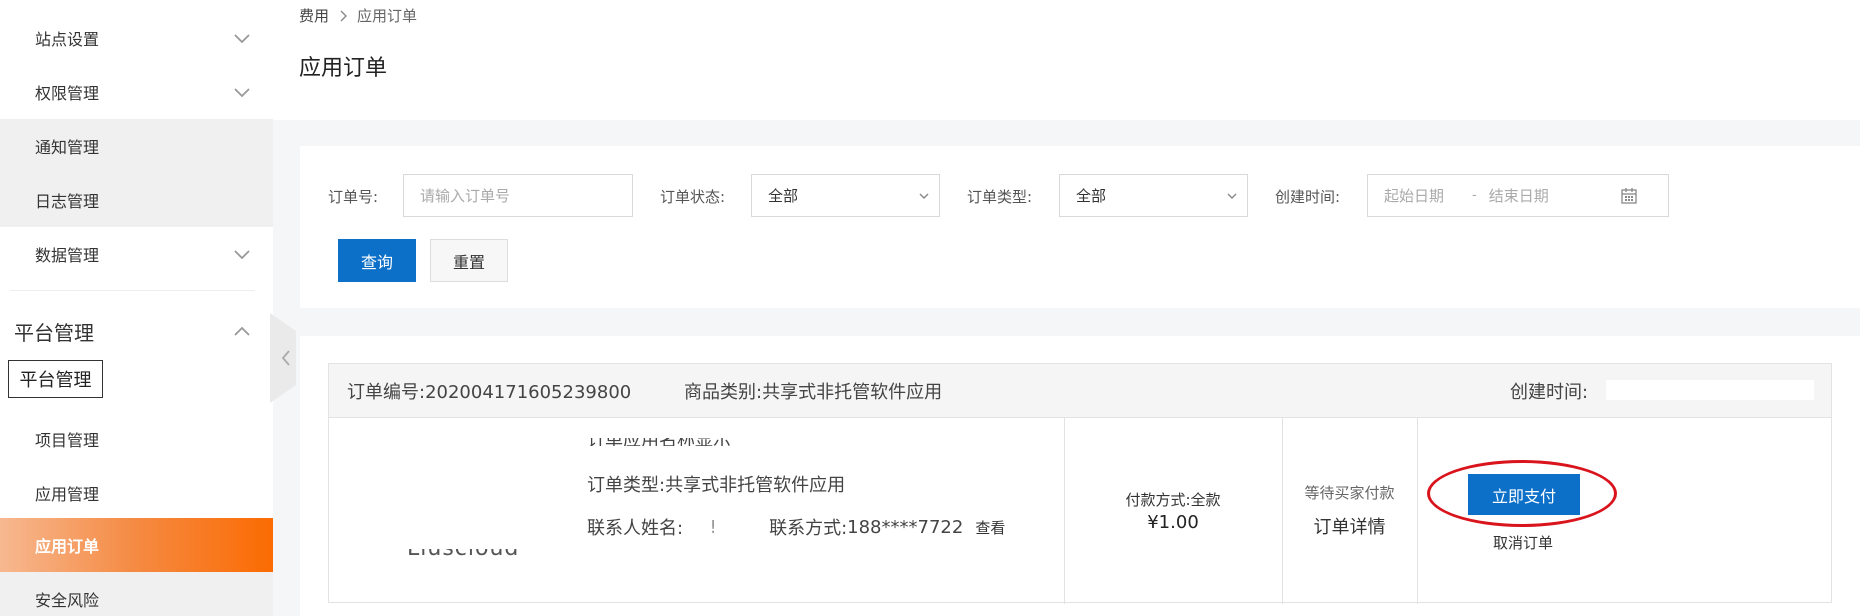  I want to click on created-time-header-label: 创建时间:, so click(1549, 392).